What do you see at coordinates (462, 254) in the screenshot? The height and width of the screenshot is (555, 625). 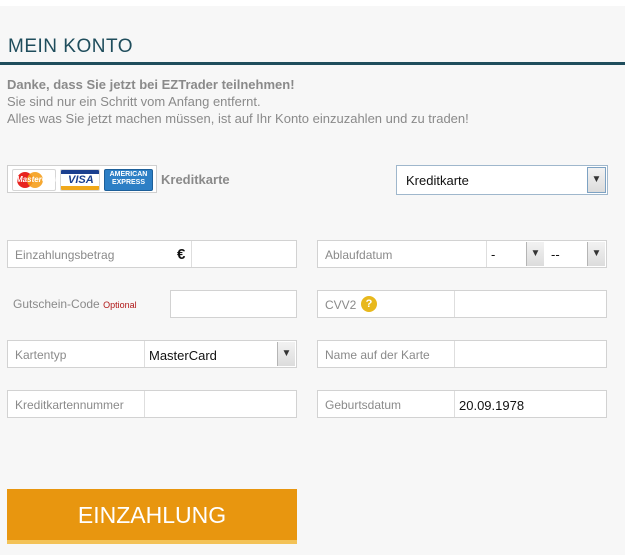 I see `expiry-field: Ablaufdatum - ▼ -- ▼` at bounding box center [462, 254].